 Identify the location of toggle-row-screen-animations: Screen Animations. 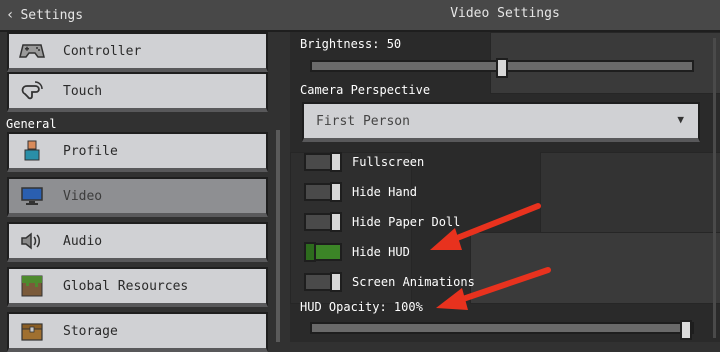
(389, 282).